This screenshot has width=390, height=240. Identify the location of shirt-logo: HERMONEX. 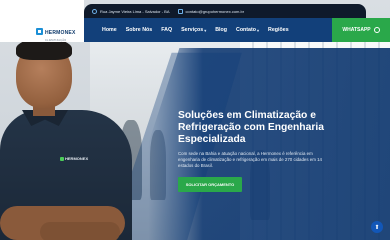
(74, 158).